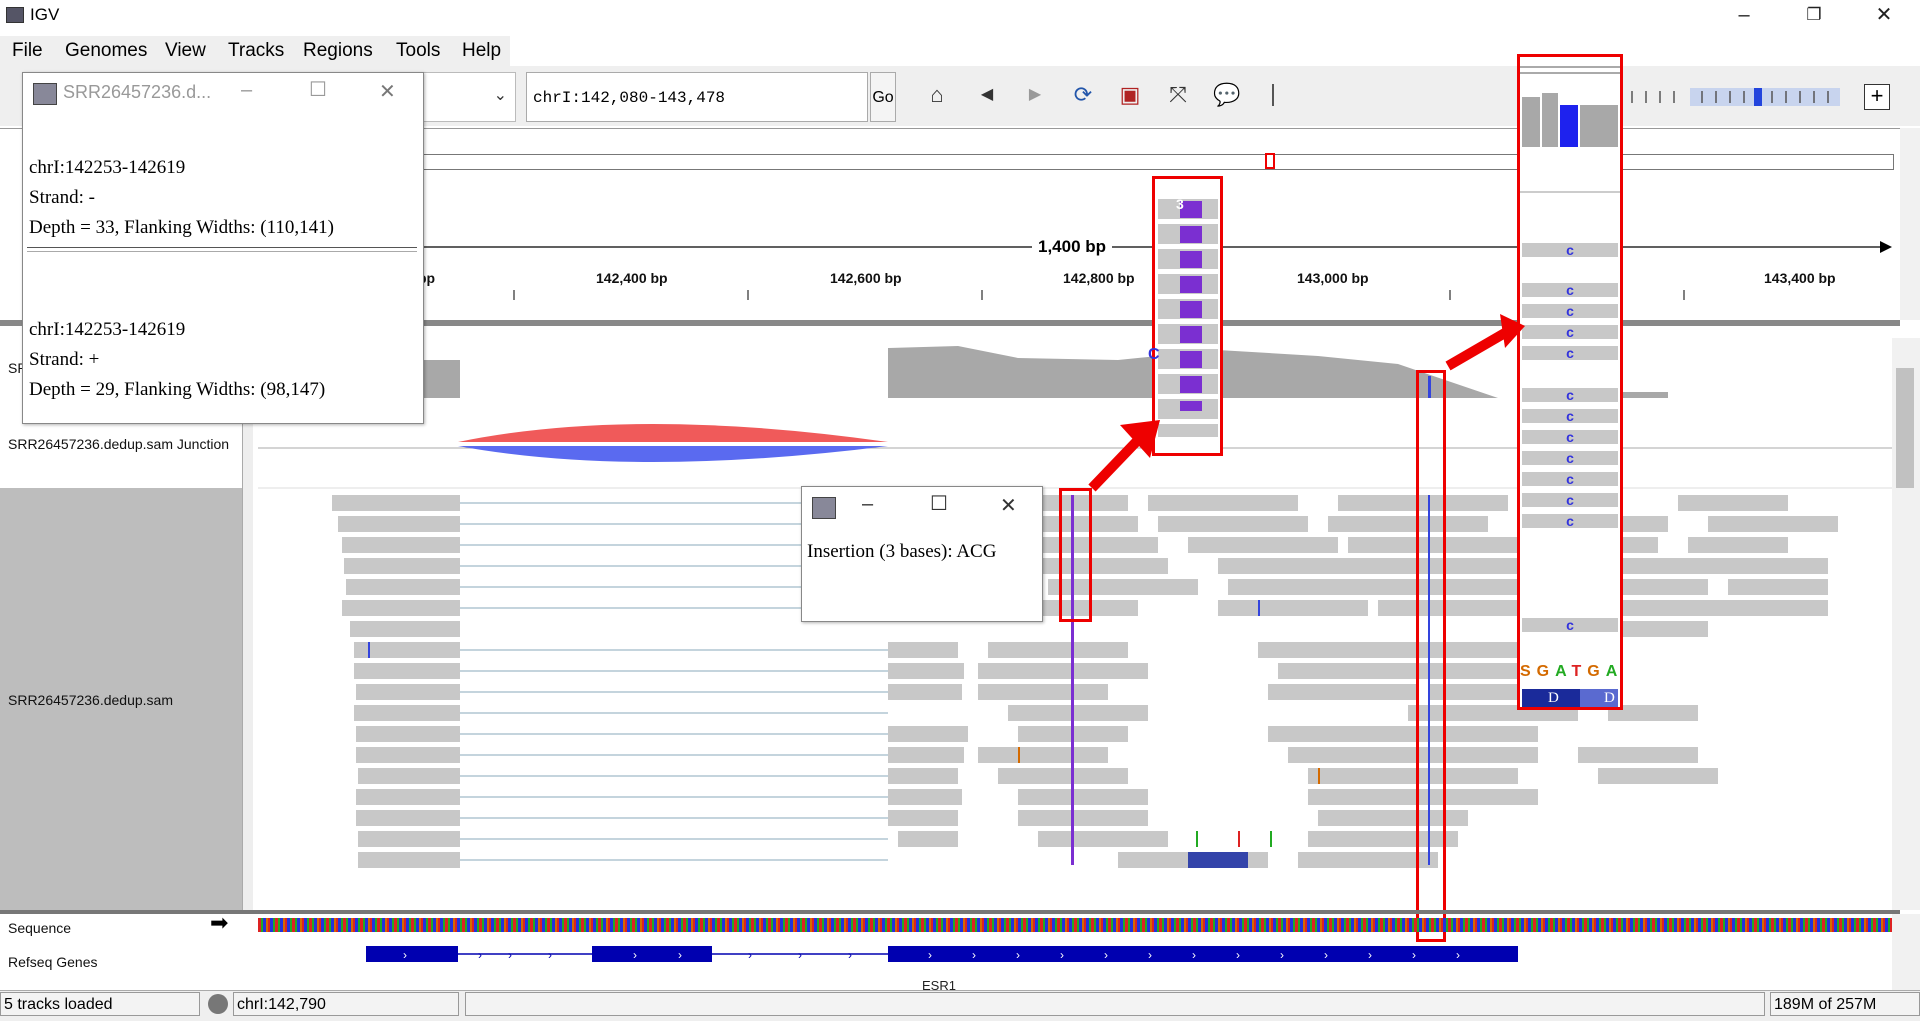 Image resolution: width=1920 pixels, height=1021 pixels. What do you see at coordinates (1115, 1004) in the screenshot?
I see `status-message-area` at bounding box center [1115, 1004].